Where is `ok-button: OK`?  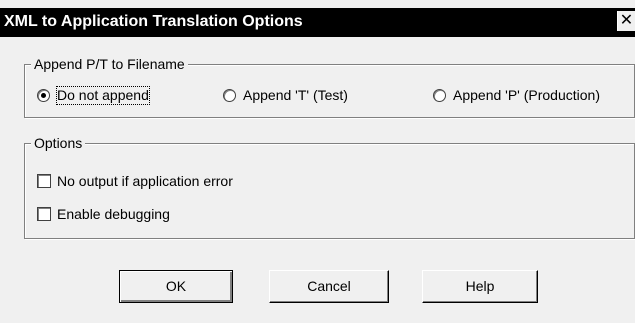
ok-button: OK is located at coordinates (176, 286).